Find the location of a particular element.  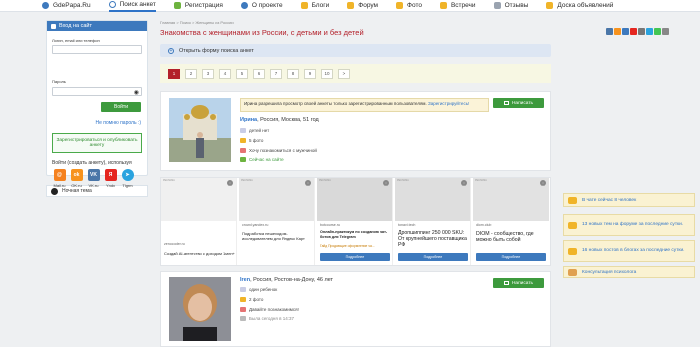

search-form-toggle: + Открыть форму поиска анкет is located at coordinates (355, 50).